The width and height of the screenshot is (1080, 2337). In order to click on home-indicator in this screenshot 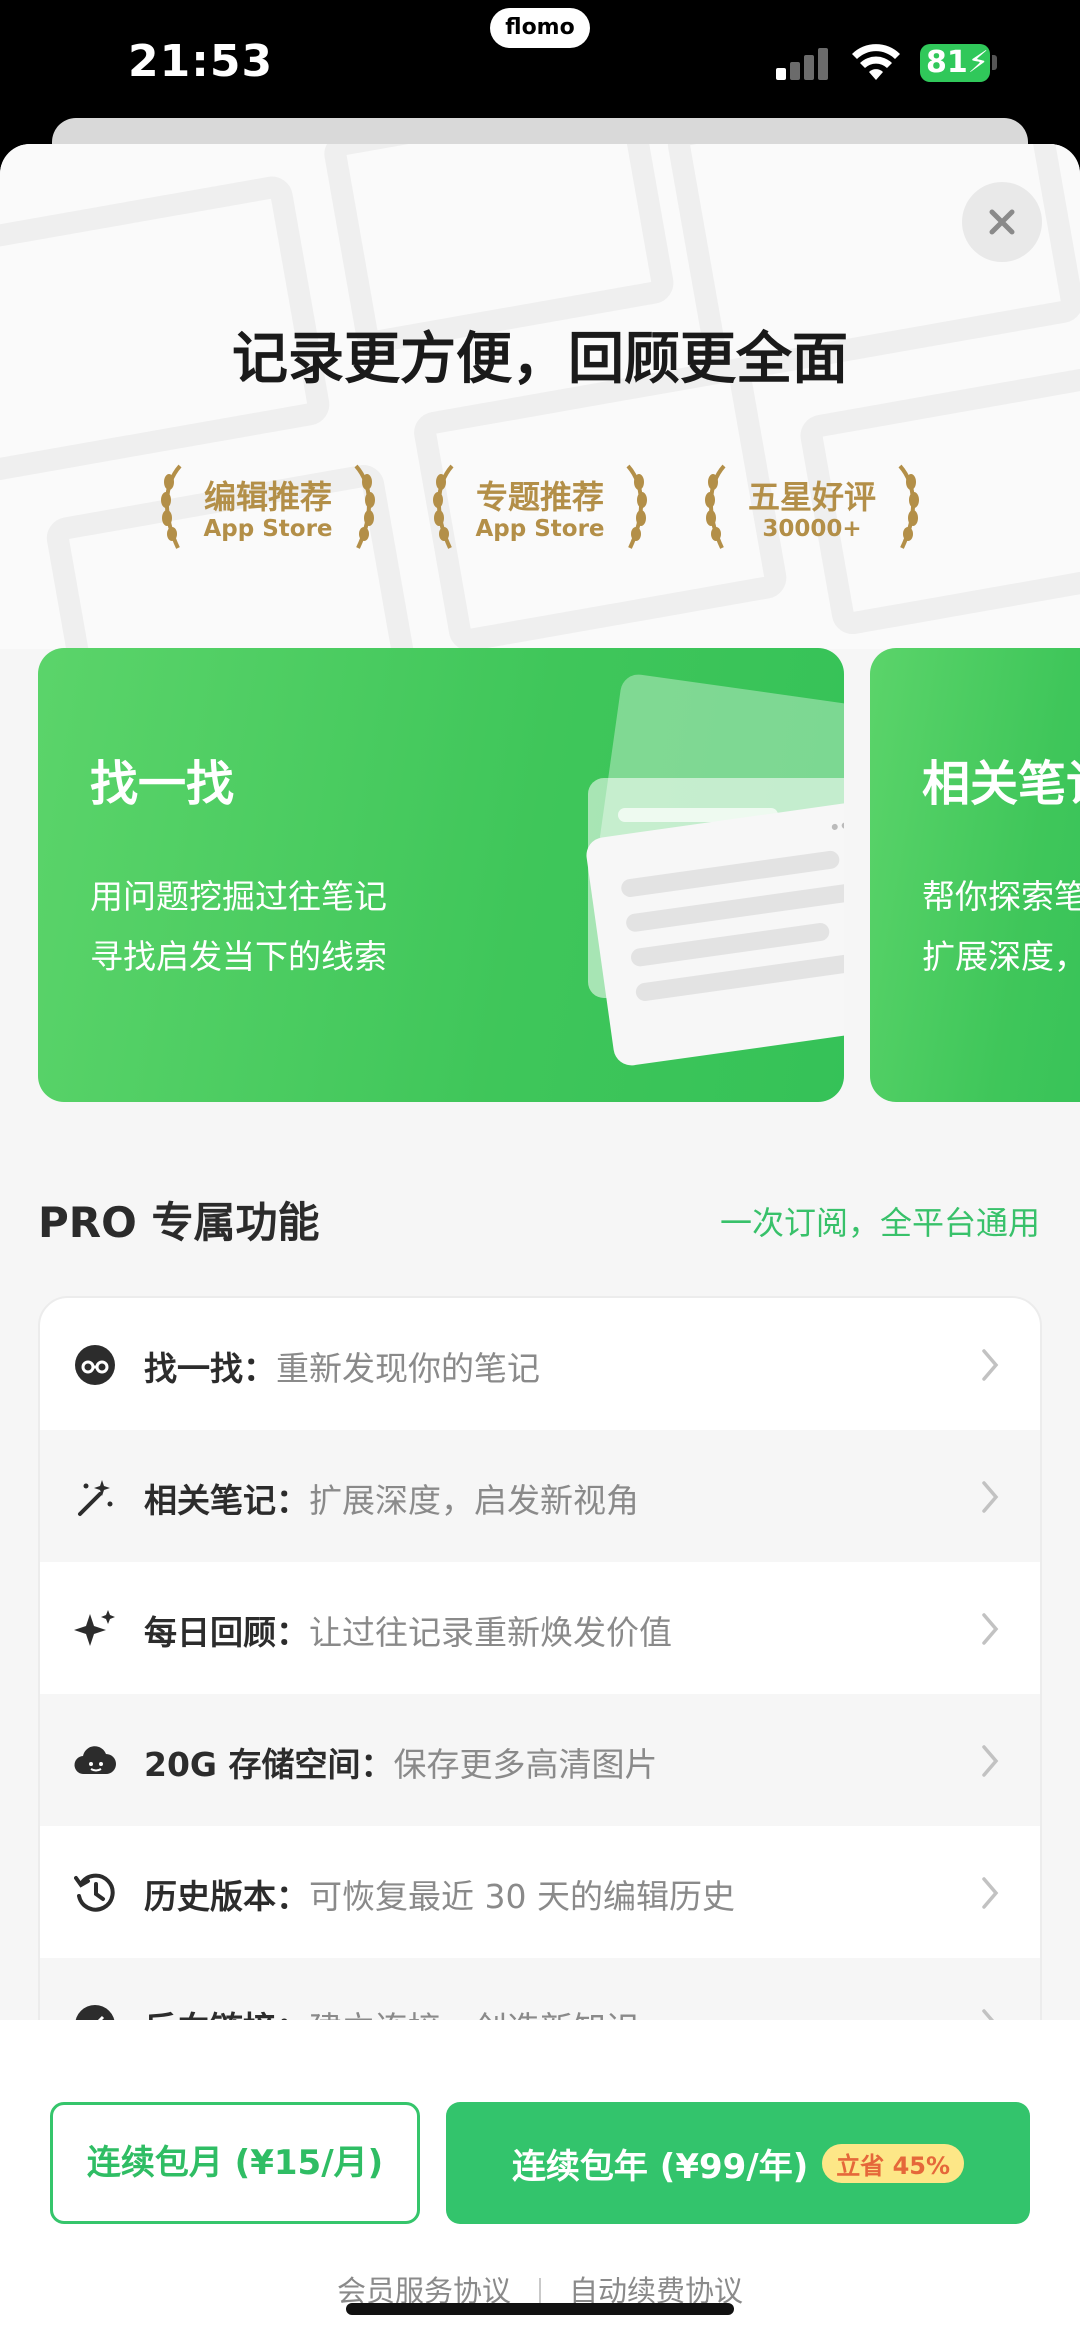, I will do `click(540, 2309)`.